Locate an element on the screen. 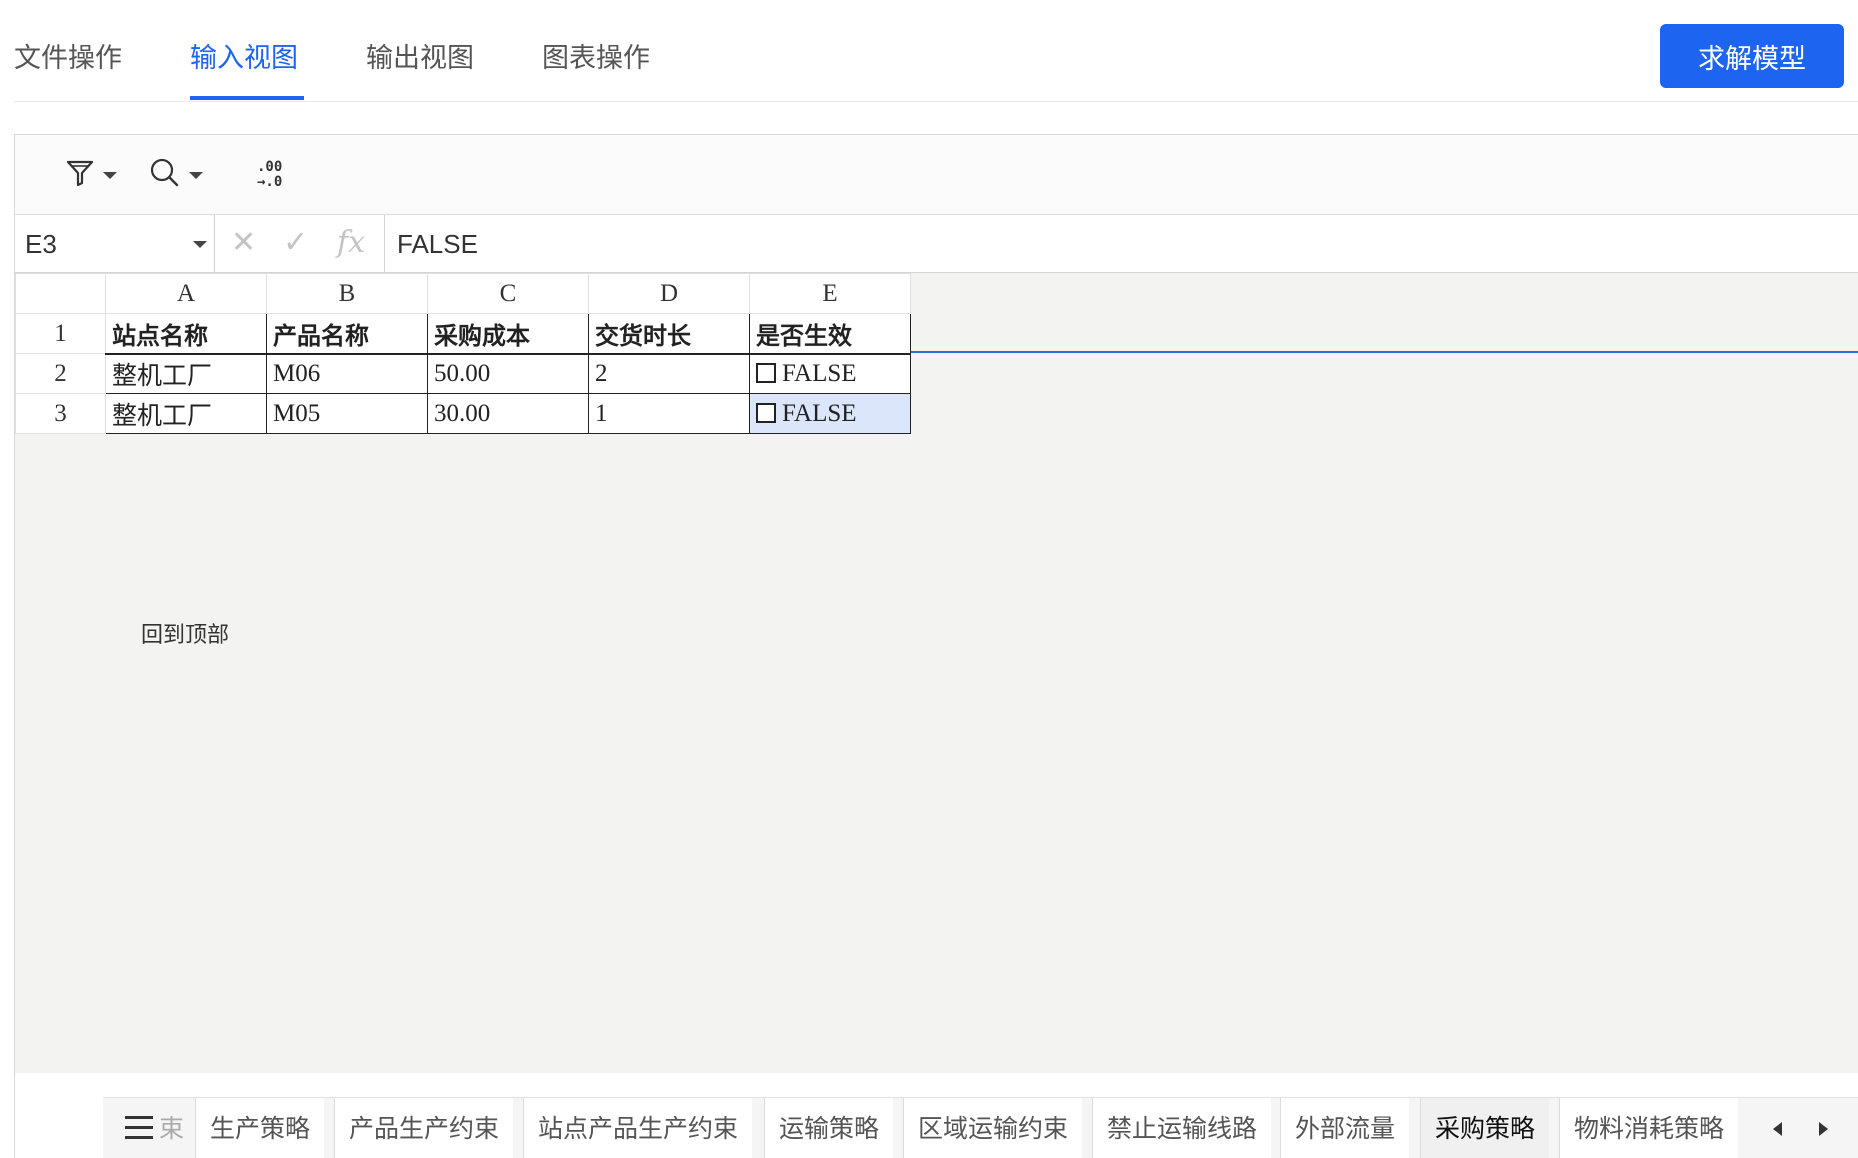  grid-cell: 1 is located at coordinates (669, 413).